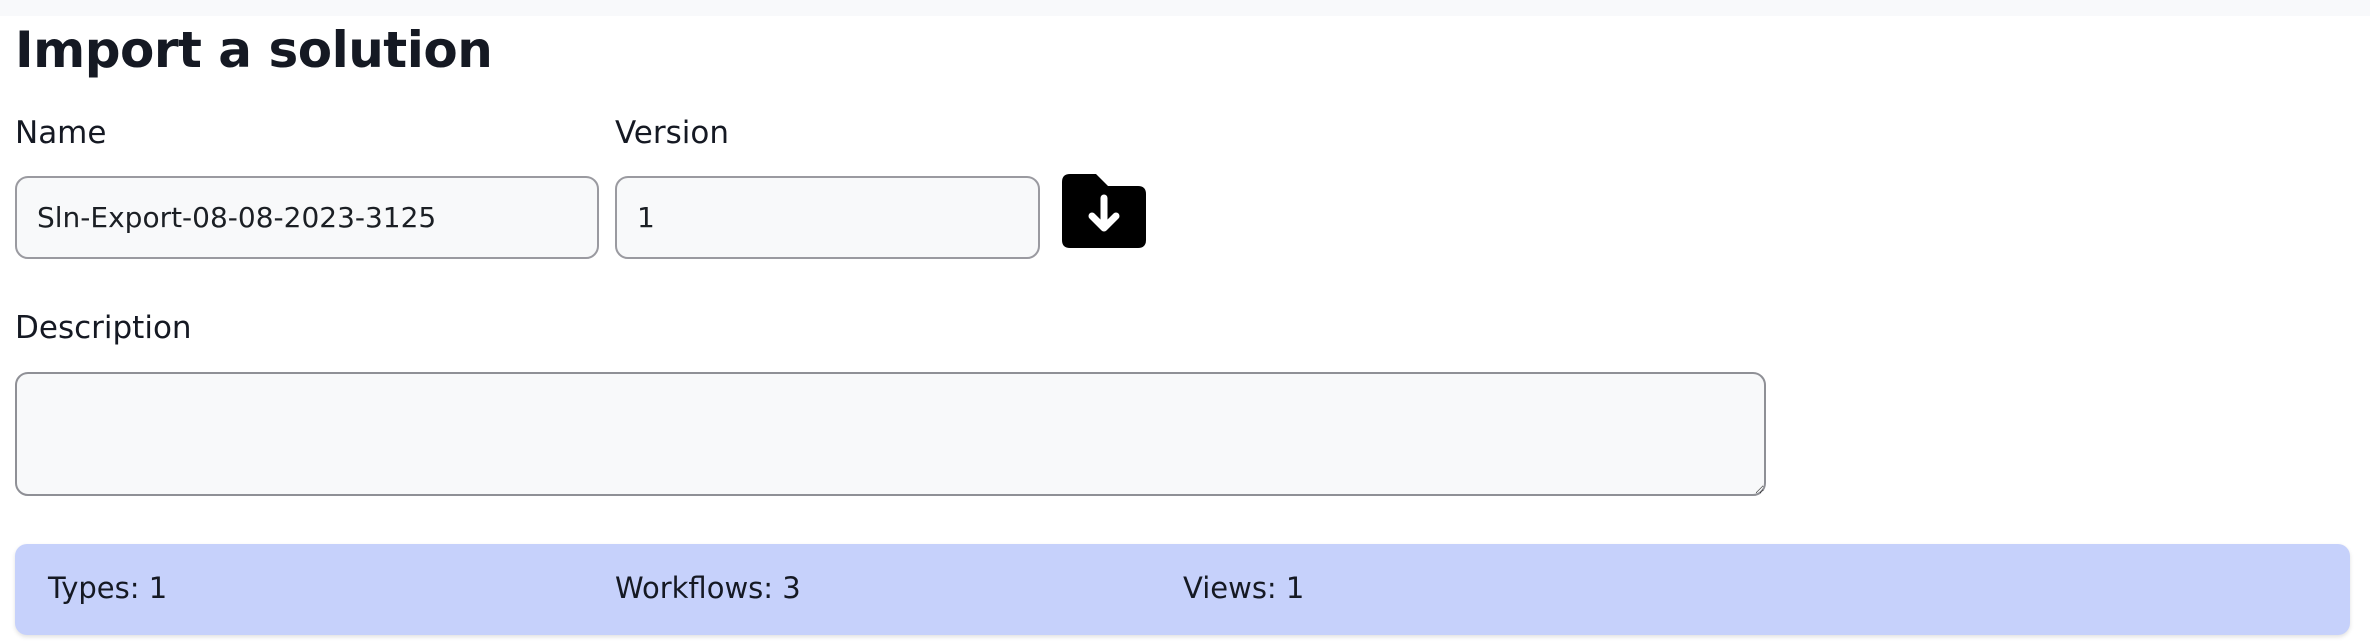  What do you see at coordinates (103, 328) in the screenshot?
I see `description-label: Description` at bounding box center [103, 328].